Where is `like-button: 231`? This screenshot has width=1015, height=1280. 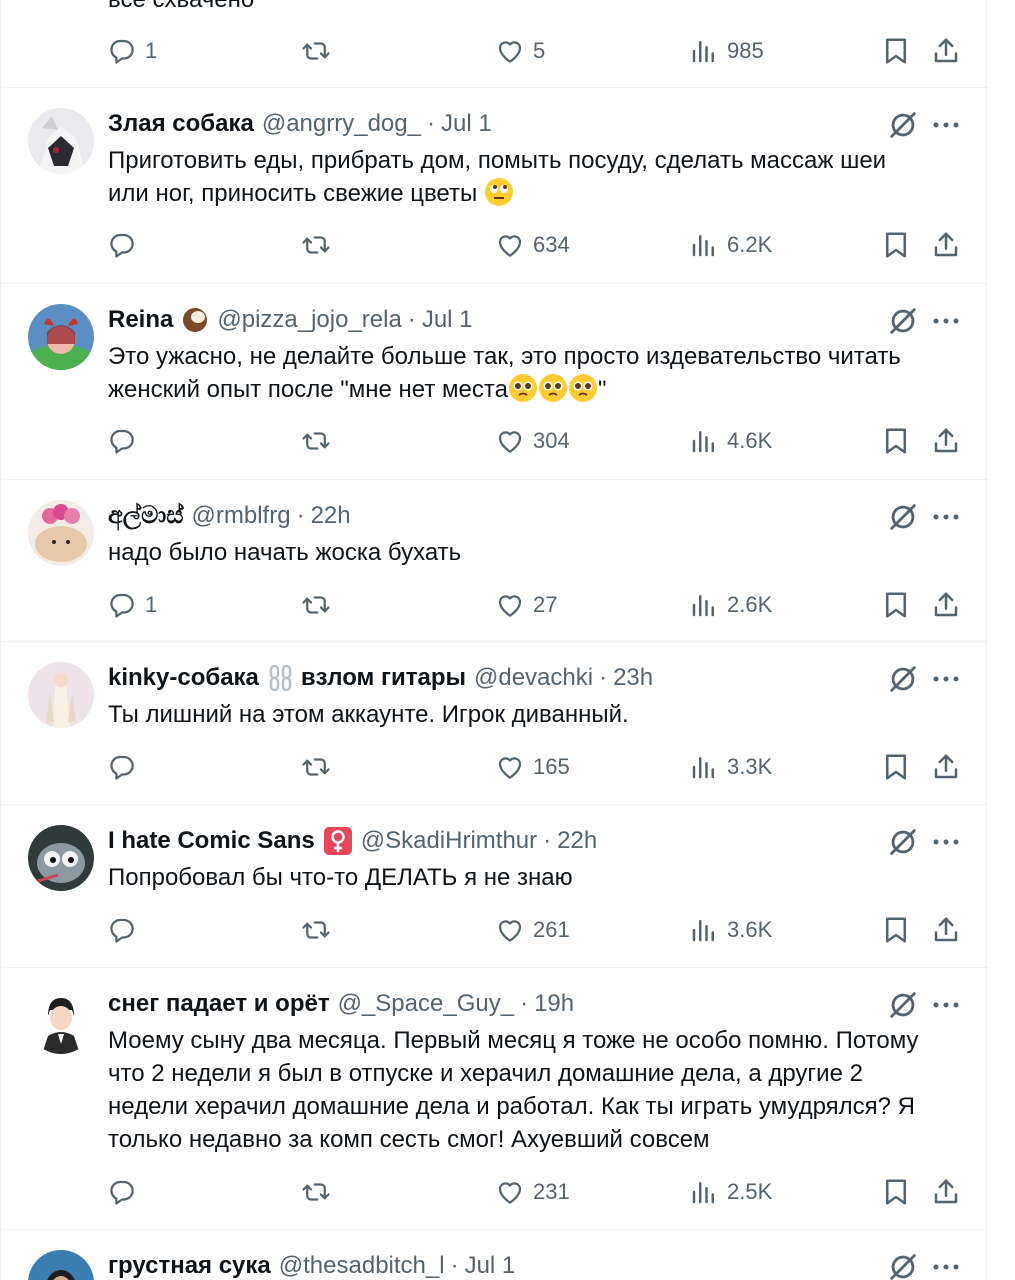 like-button: 231 is located at coordinates (532, 1192).